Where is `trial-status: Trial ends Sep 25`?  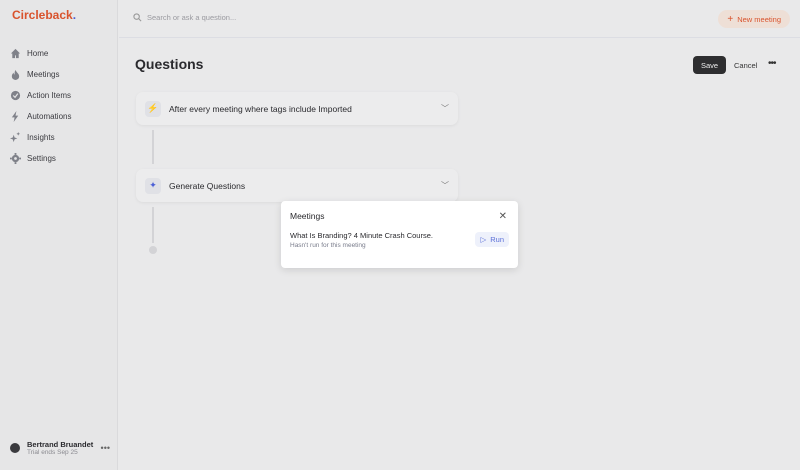 trial-status: Trial ends Sep 25 is located at coordinates (52, 452).